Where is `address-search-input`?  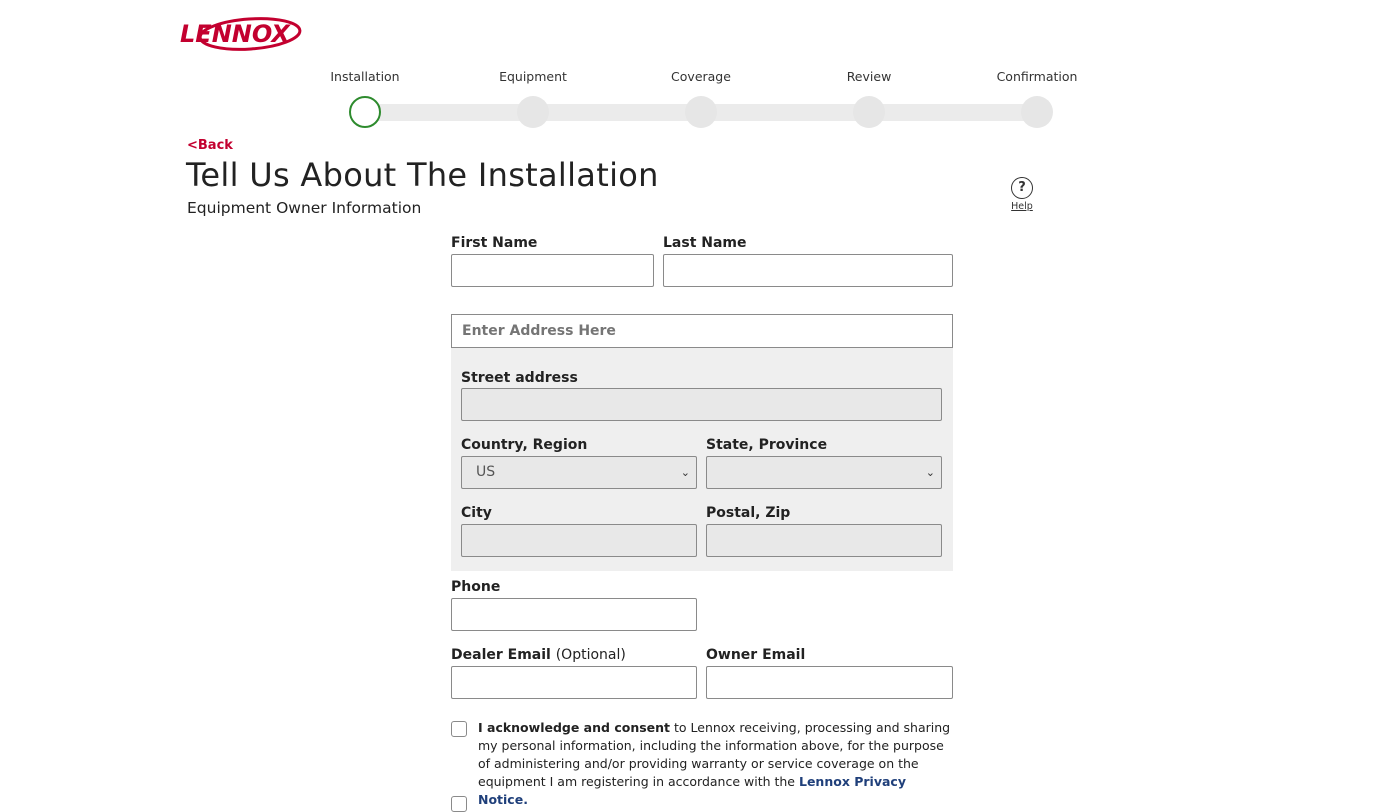
address-search-input is located at coordinates (702, 331).